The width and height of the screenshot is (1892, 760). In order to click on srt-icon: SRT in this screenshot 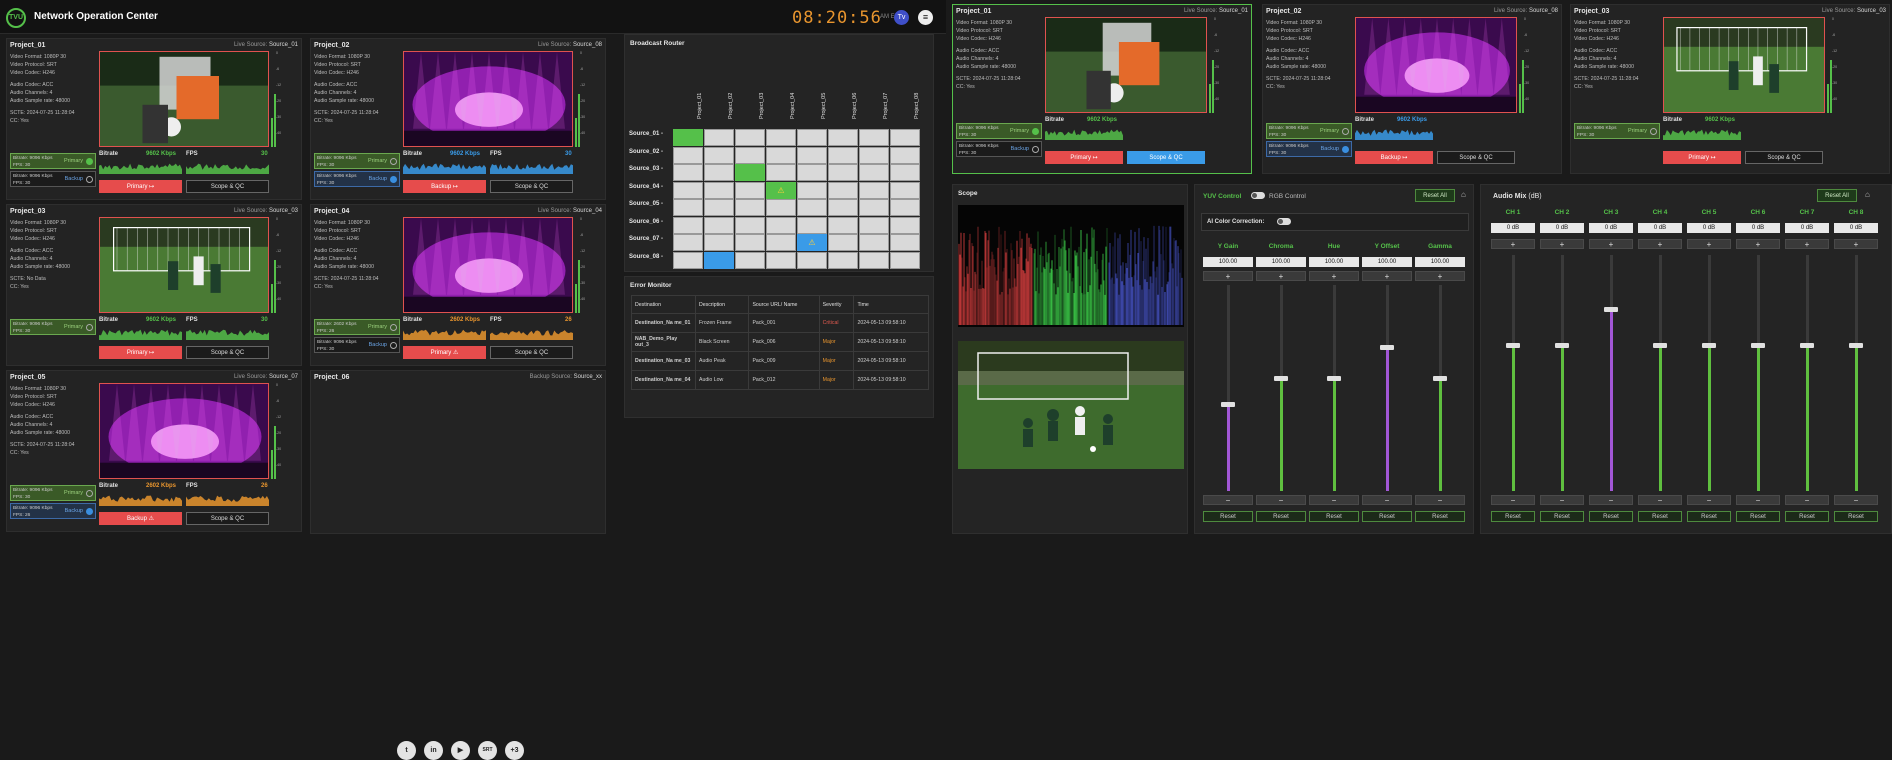, I will do `click(487, 750)`.